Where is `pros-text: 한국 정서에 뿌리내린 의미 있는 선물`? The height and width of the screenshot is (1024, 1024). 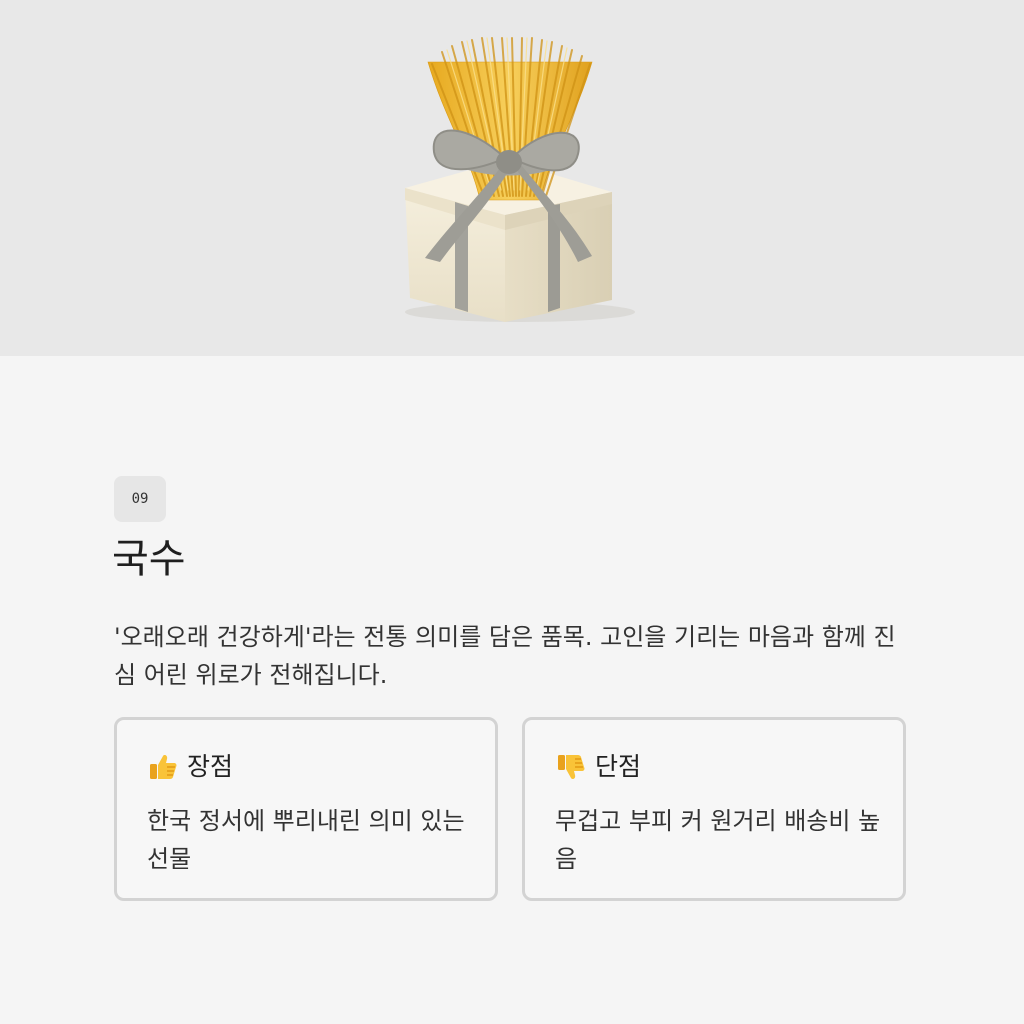 pros-text: 한국 정서에 뿌리내린 의미 있는 선물 is located at coordinates (306, 840).